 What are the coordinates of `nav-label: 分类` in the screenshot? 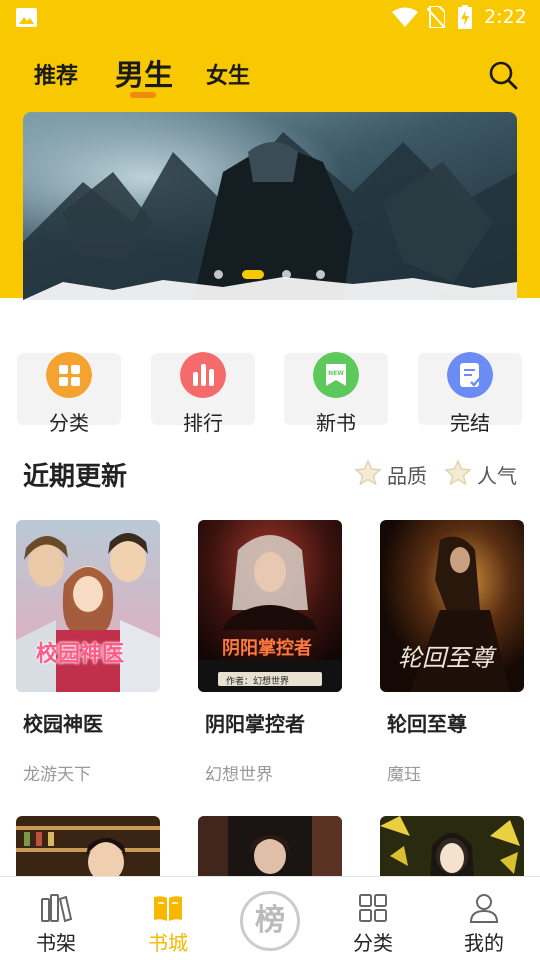 It's located at (373, 943).